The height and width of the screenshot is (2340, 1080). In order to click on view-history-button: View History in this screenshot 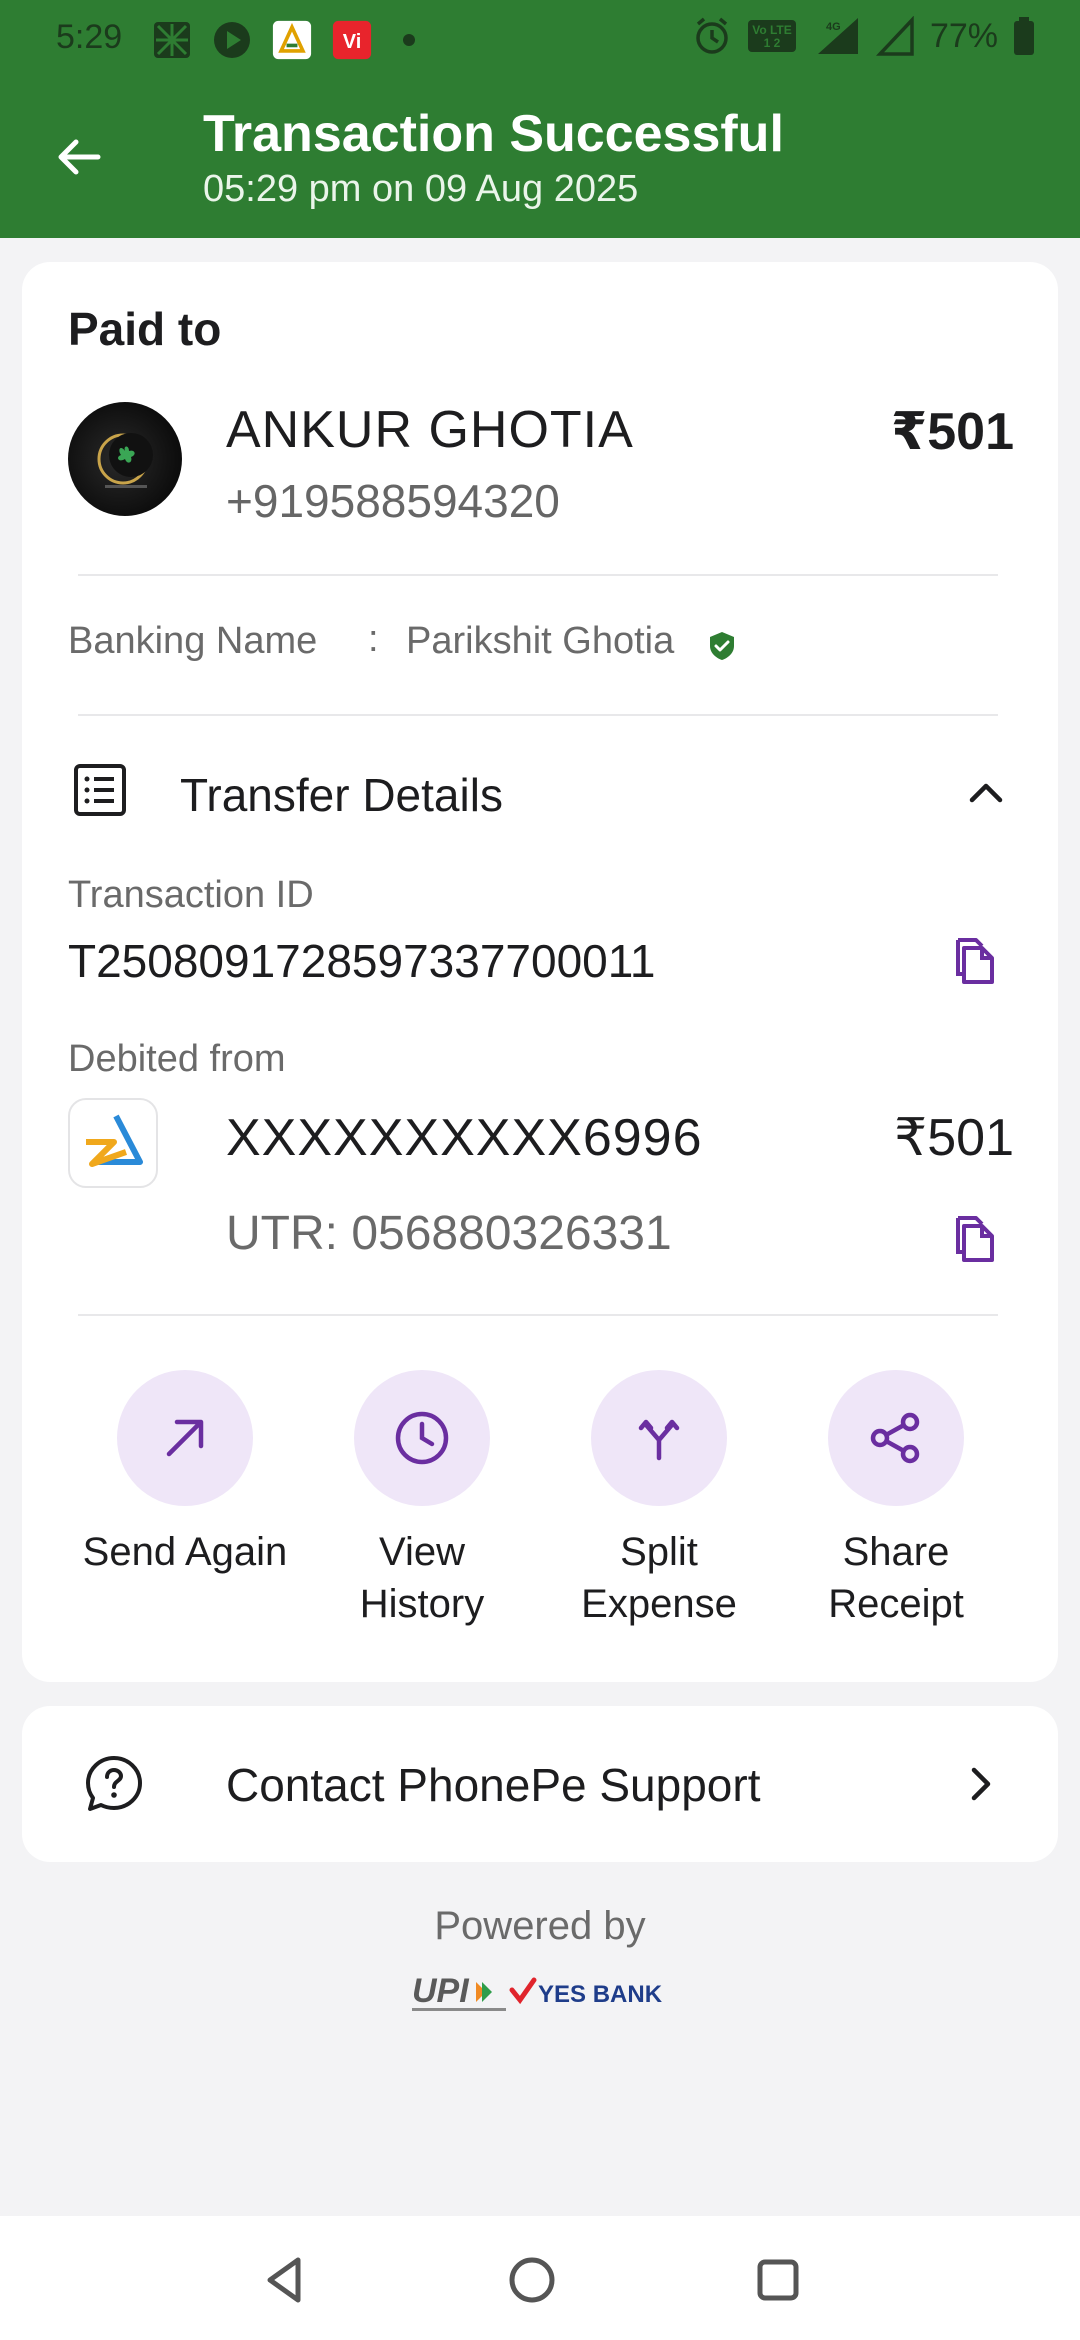, I will do `click(422, 1500)`.